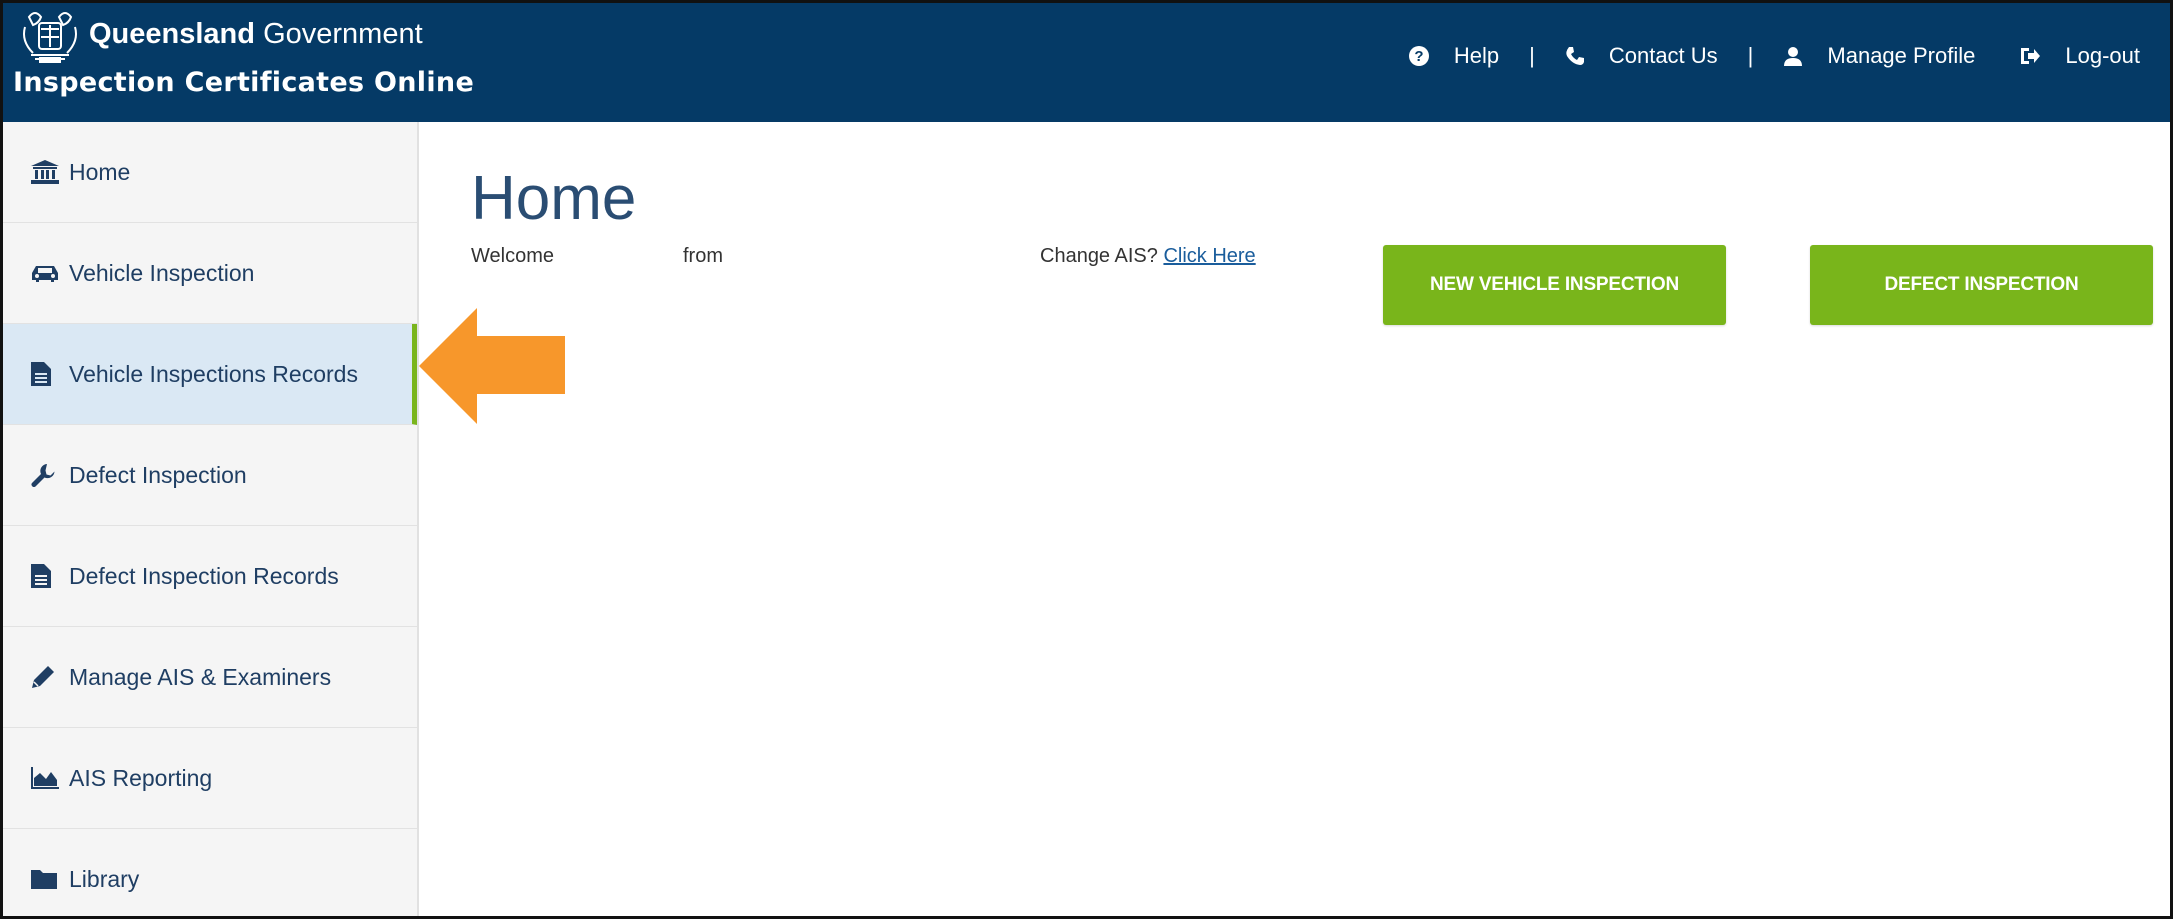  What do you see at coordinates (100, 171) in the screenshot?
I see `sidebar-item-label: Home` at bounding box center [100, 171].